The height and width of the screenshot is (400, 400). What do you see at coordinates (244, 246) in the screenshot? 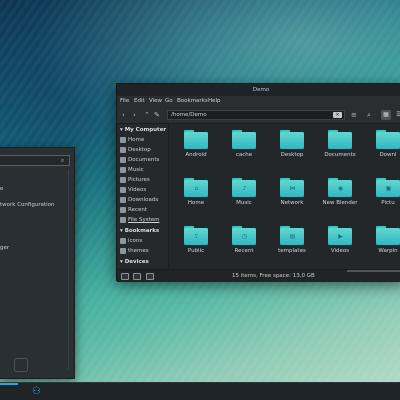
I see `folder-item: ◷ Recent` at bounding box center [244, 246].